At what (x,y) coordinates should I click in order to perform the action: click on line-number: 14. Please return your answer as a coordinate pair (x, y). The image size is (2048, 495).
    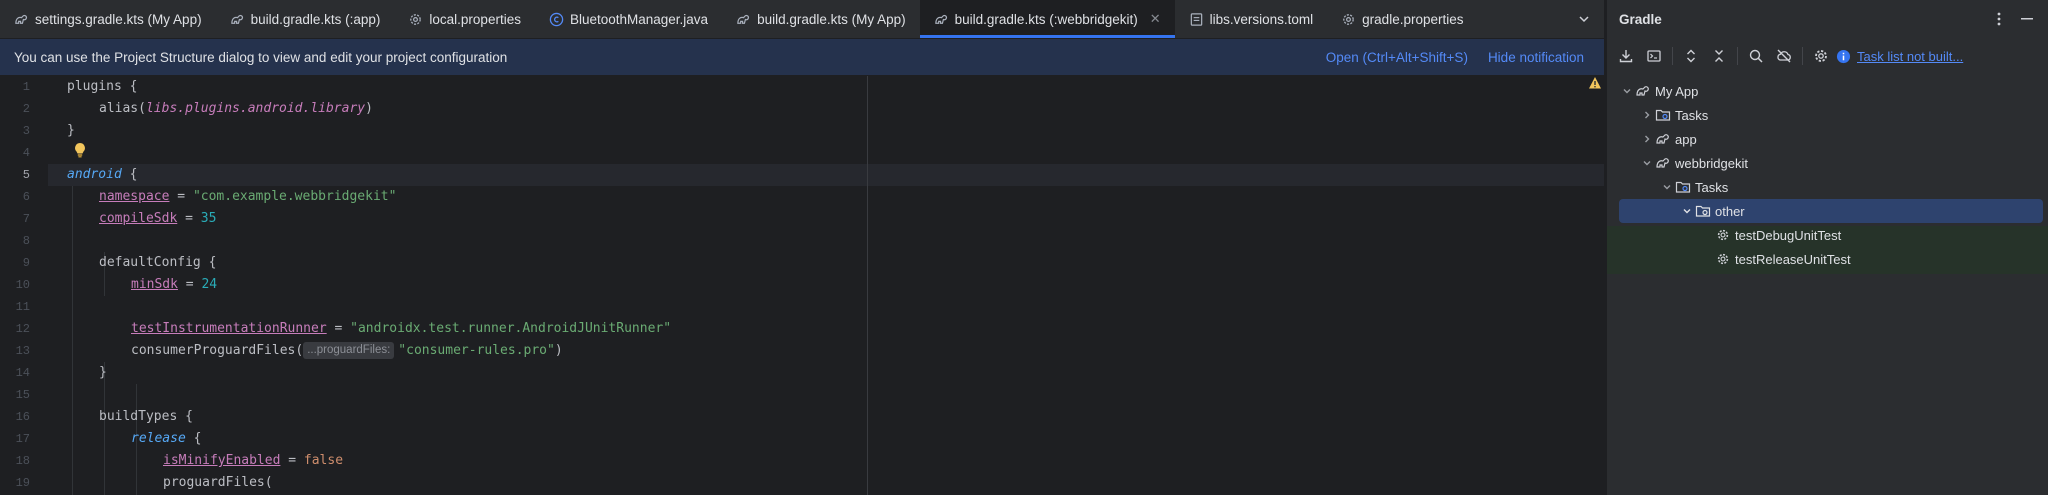
    Looking at the image, I should click on (22, 373).